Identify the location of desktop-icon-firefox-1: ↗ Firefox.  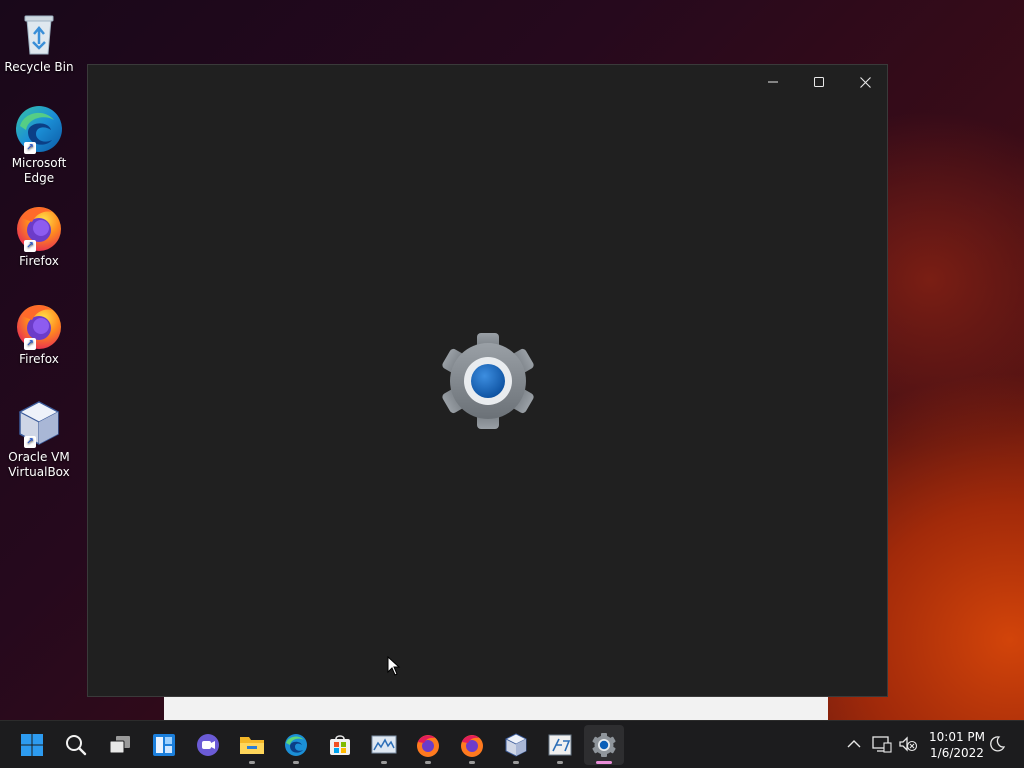
(39, 235).